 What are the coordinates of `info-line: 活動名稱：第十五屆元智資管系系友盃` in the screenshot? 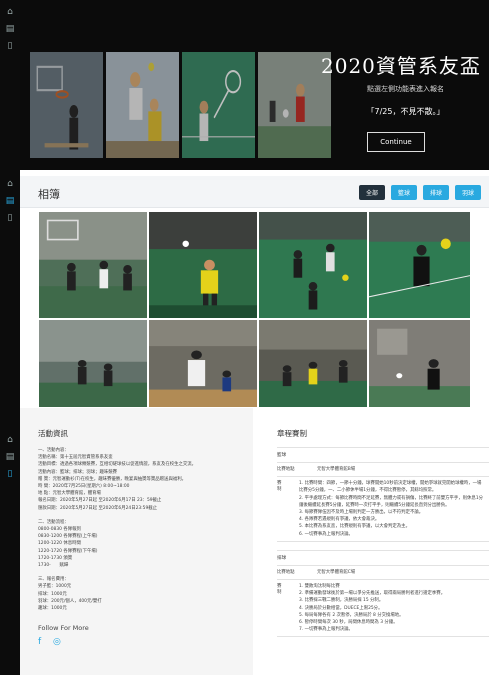 It's located at (75, 458).